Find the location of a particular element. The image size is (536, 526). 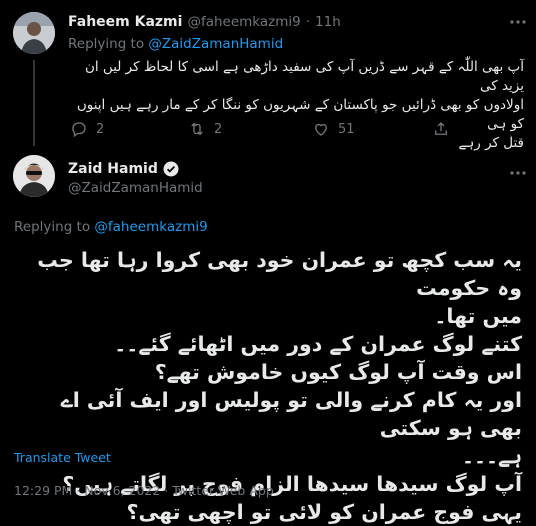

like-count: 51 is located at coordinates (346, 129).